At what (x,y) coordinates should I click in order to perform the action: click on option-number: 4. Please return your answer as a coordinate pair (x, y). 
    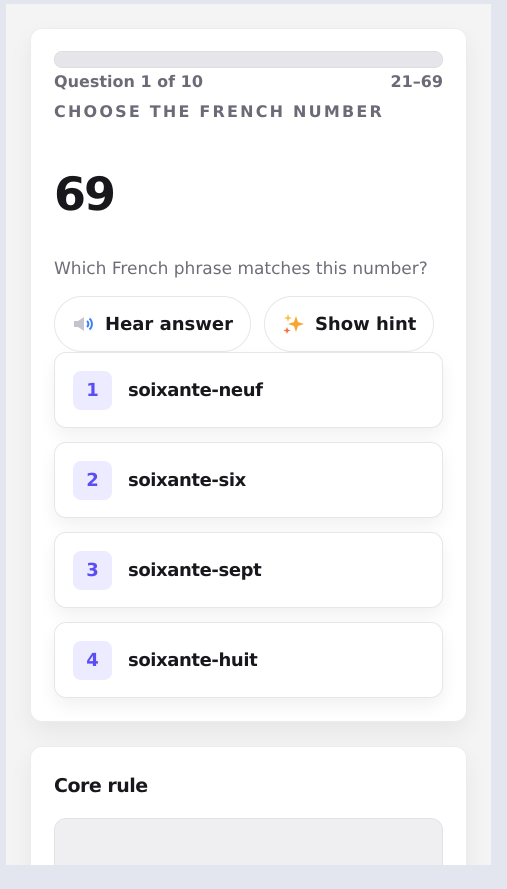
    Looking at the image, I should click on (92, 660).